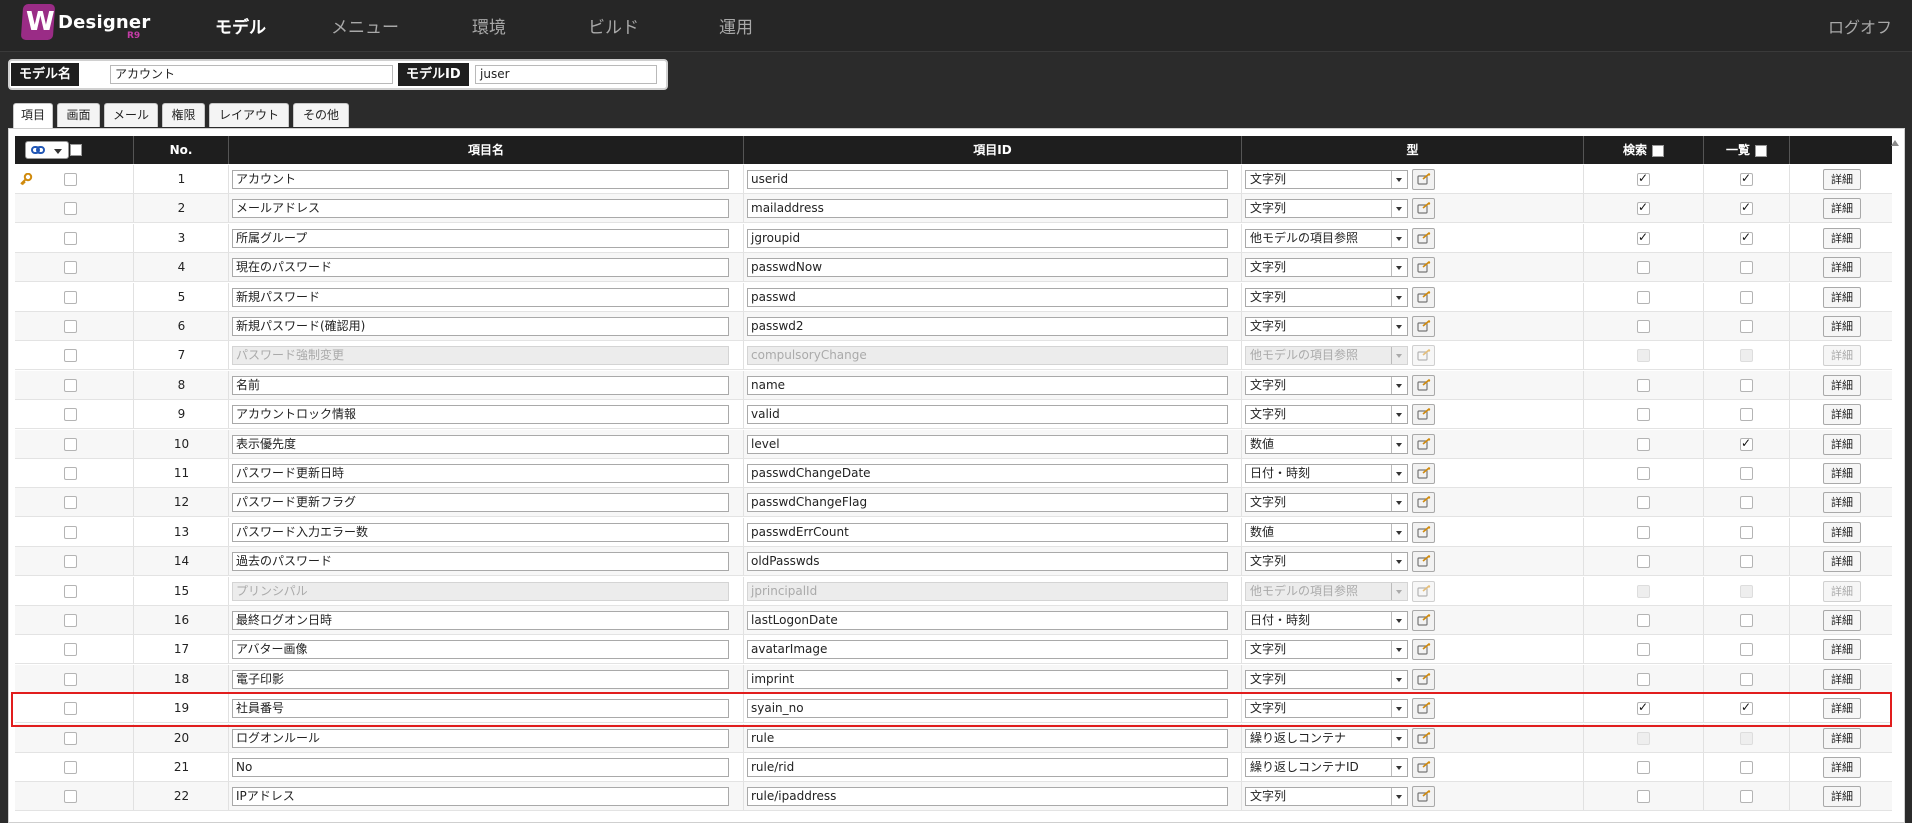  I want to click on nav-item-model: モデル, so click(240, 25).